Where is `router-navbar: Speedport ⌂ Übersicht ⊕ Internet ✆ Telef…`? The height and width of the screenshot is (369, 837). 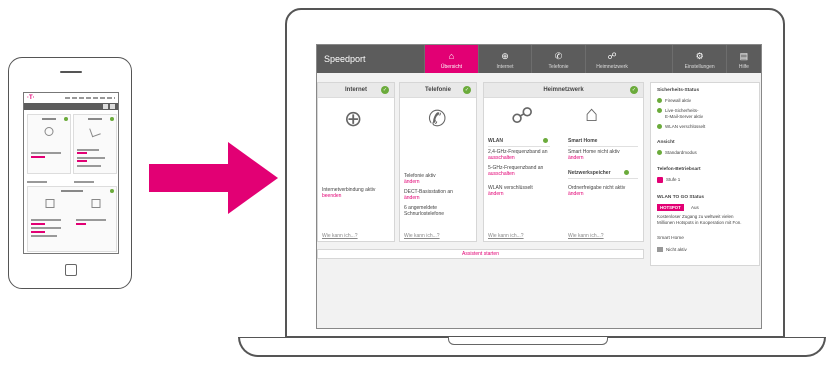
router-navbar: Speedport ⌂ Übersicht ⊕ Internet ✆ Telef… is located at coordinates (539, 59).